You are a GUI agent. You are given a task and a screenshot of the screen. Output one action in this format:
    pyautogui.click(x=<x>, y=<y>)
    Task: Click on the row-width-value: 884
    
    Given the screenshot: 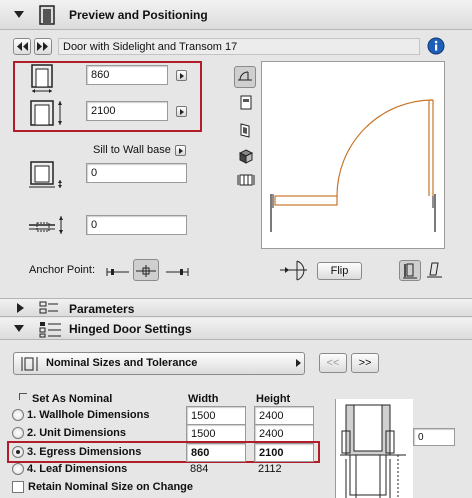 What is the action you would take?
    pyautogui.click(x=199, y=469)
    